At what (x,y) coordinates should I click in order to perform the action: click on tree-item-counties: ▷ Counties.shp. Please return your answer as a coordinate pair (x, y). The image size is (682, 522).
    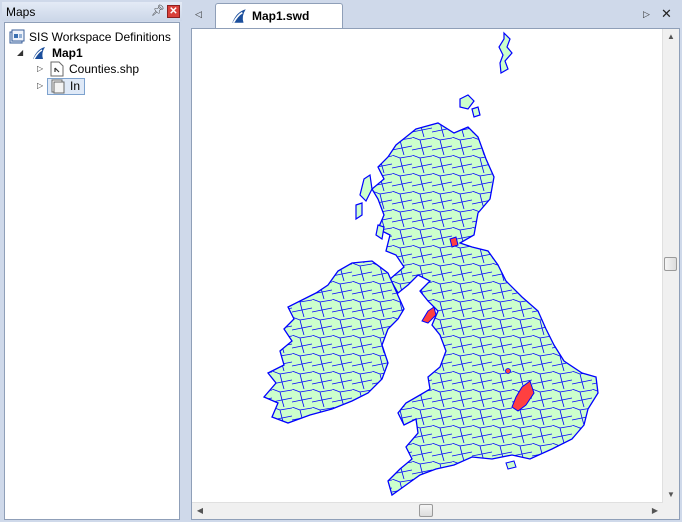
    Looking at the image, I should click on (102, 69).